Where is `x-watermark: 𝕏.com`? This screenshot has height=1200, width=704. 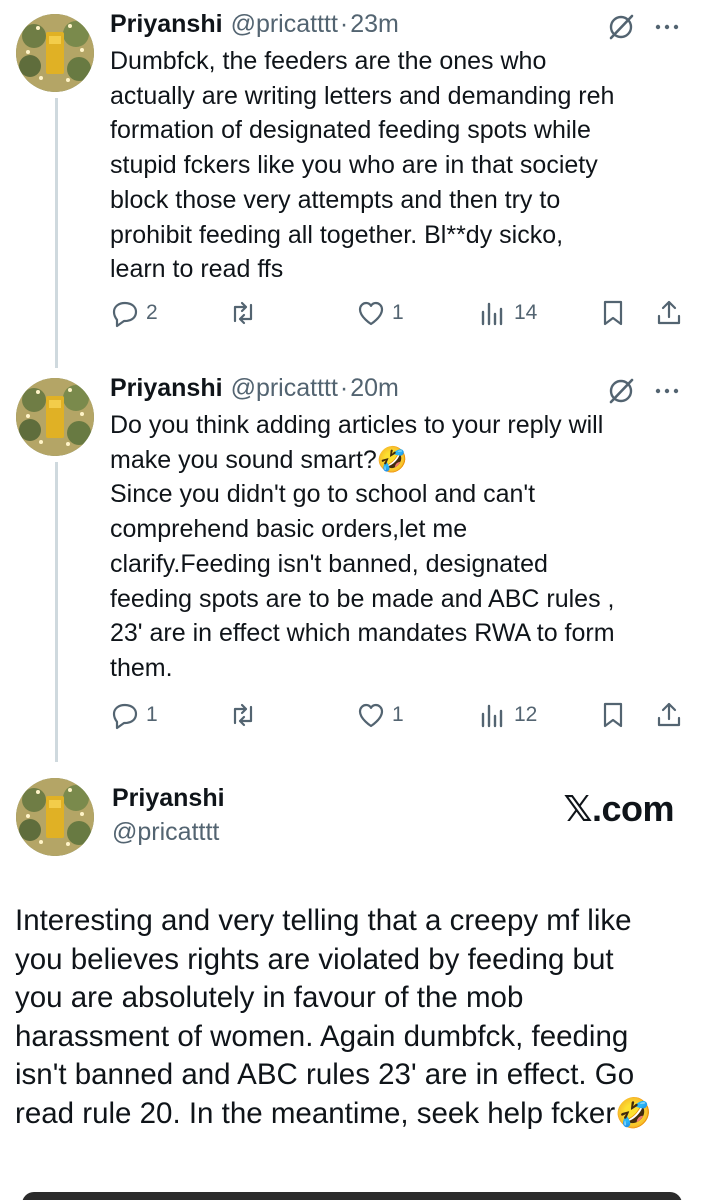
x-watermark: 𝕏.com is located at coordinates (618, 808).